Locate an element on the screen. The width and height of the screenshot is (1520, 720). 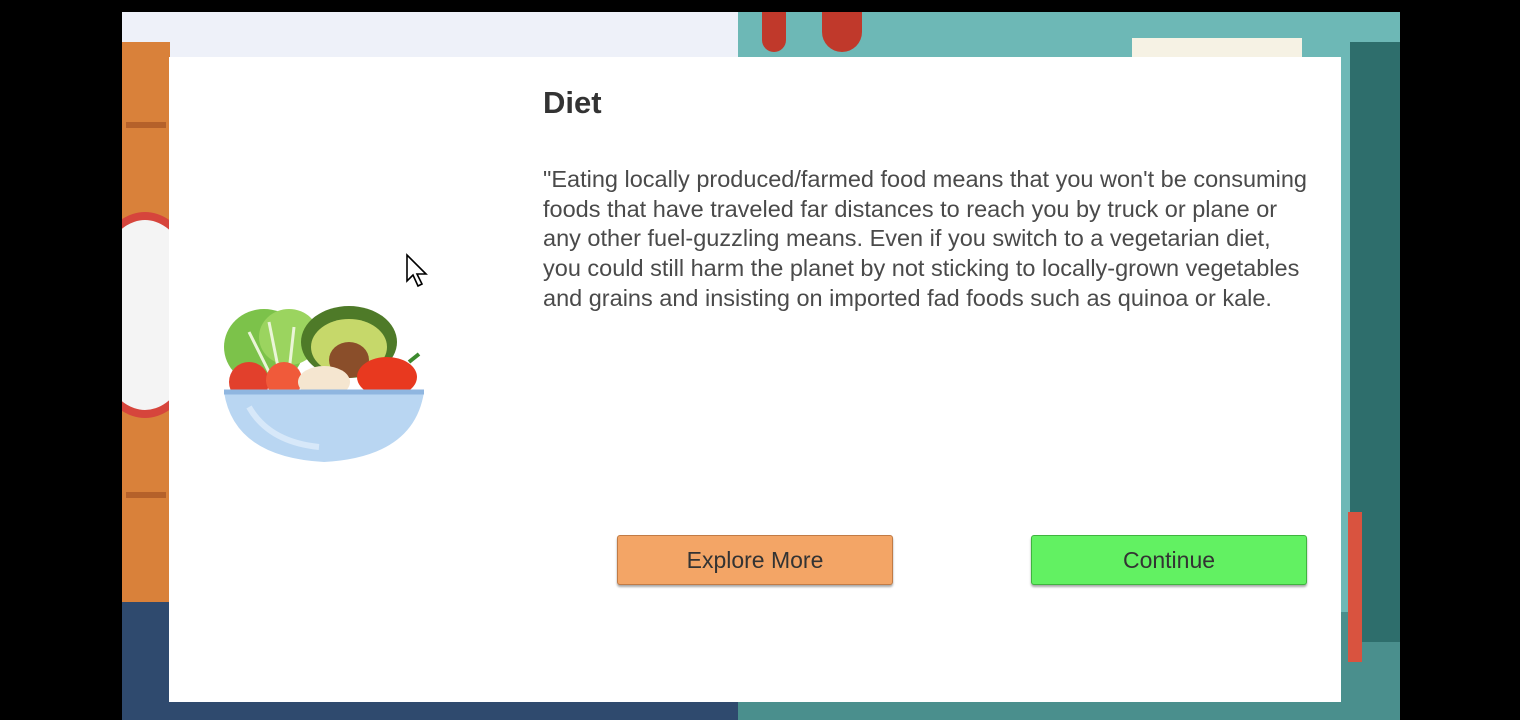
continue-button: Continue is located at coordinates (1169, 560).